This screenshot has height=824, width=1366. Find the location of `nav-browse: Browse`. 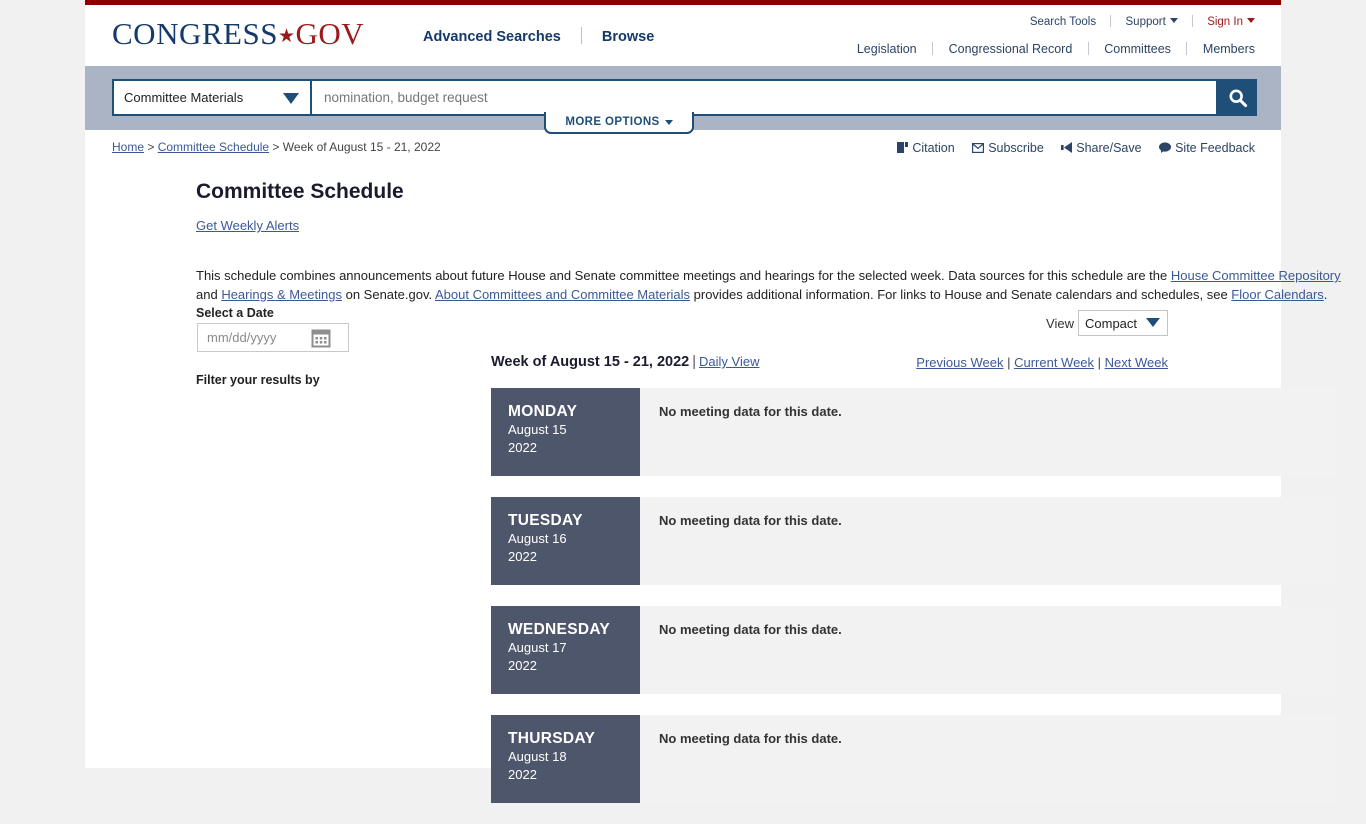

nav-browse: Browse is located at coordinates (628, 37).